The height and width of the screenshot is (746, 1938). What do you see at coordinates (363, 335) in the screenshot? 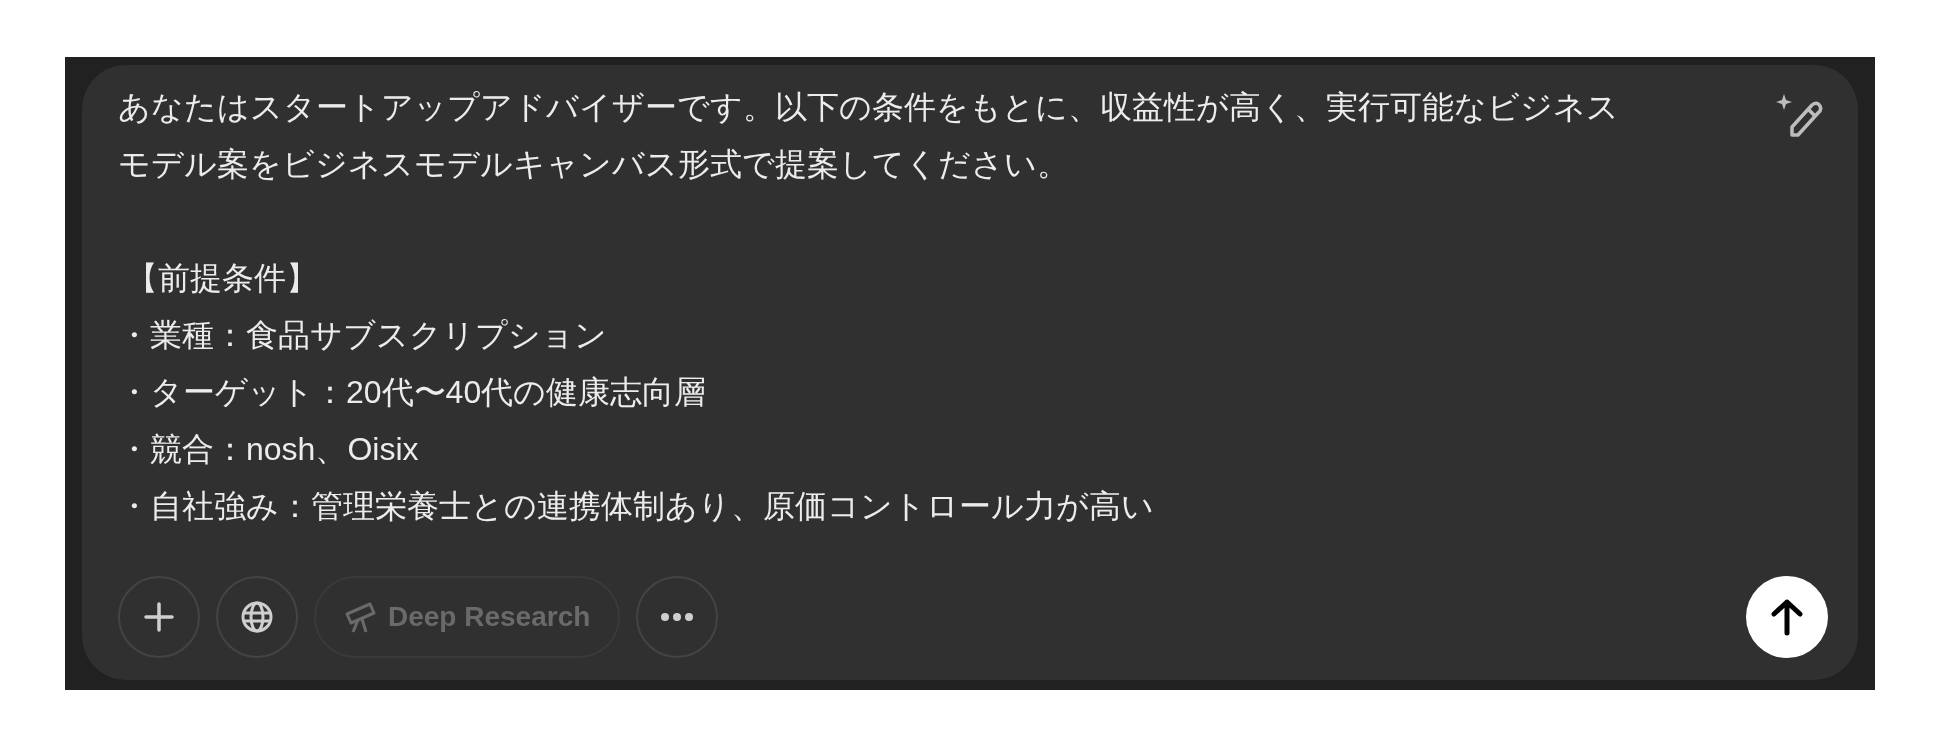
I see `prompt-list-item: ・業種：食品サブスクリプション` at bounding box center [363, 335].